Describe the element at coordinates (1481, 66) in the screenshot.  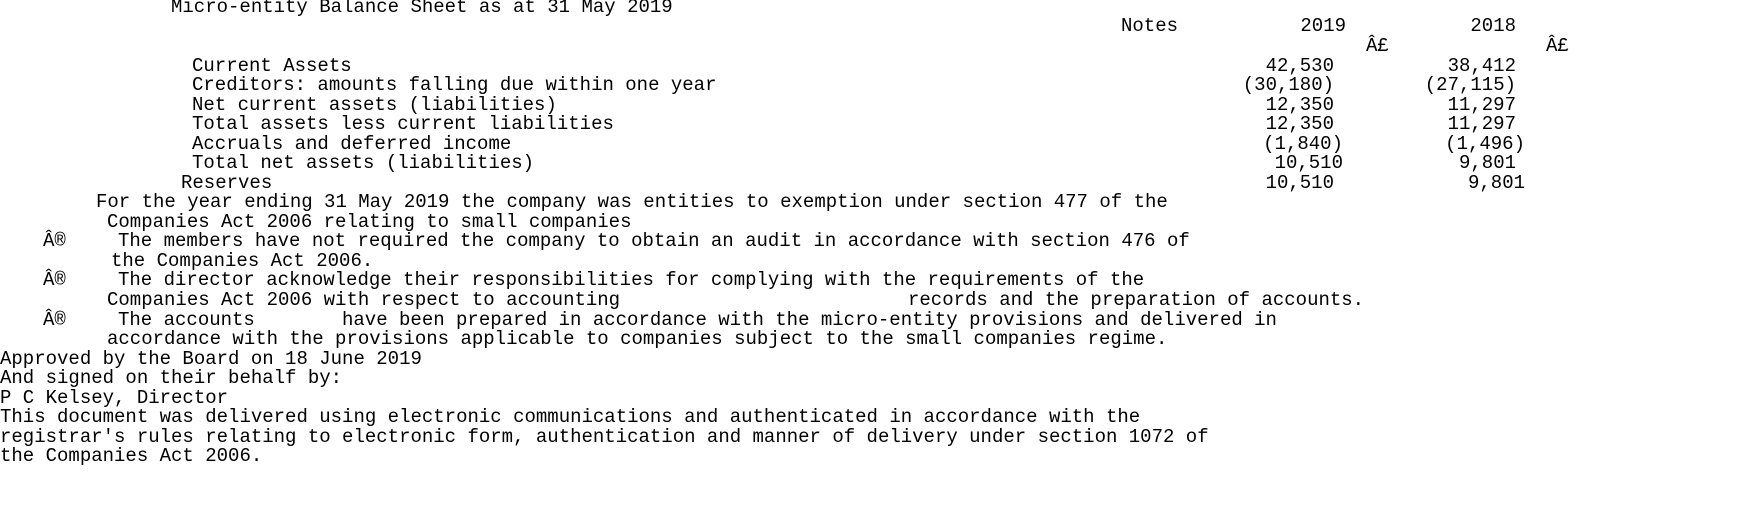
I see `row-value-2018: 38,412` at that location.